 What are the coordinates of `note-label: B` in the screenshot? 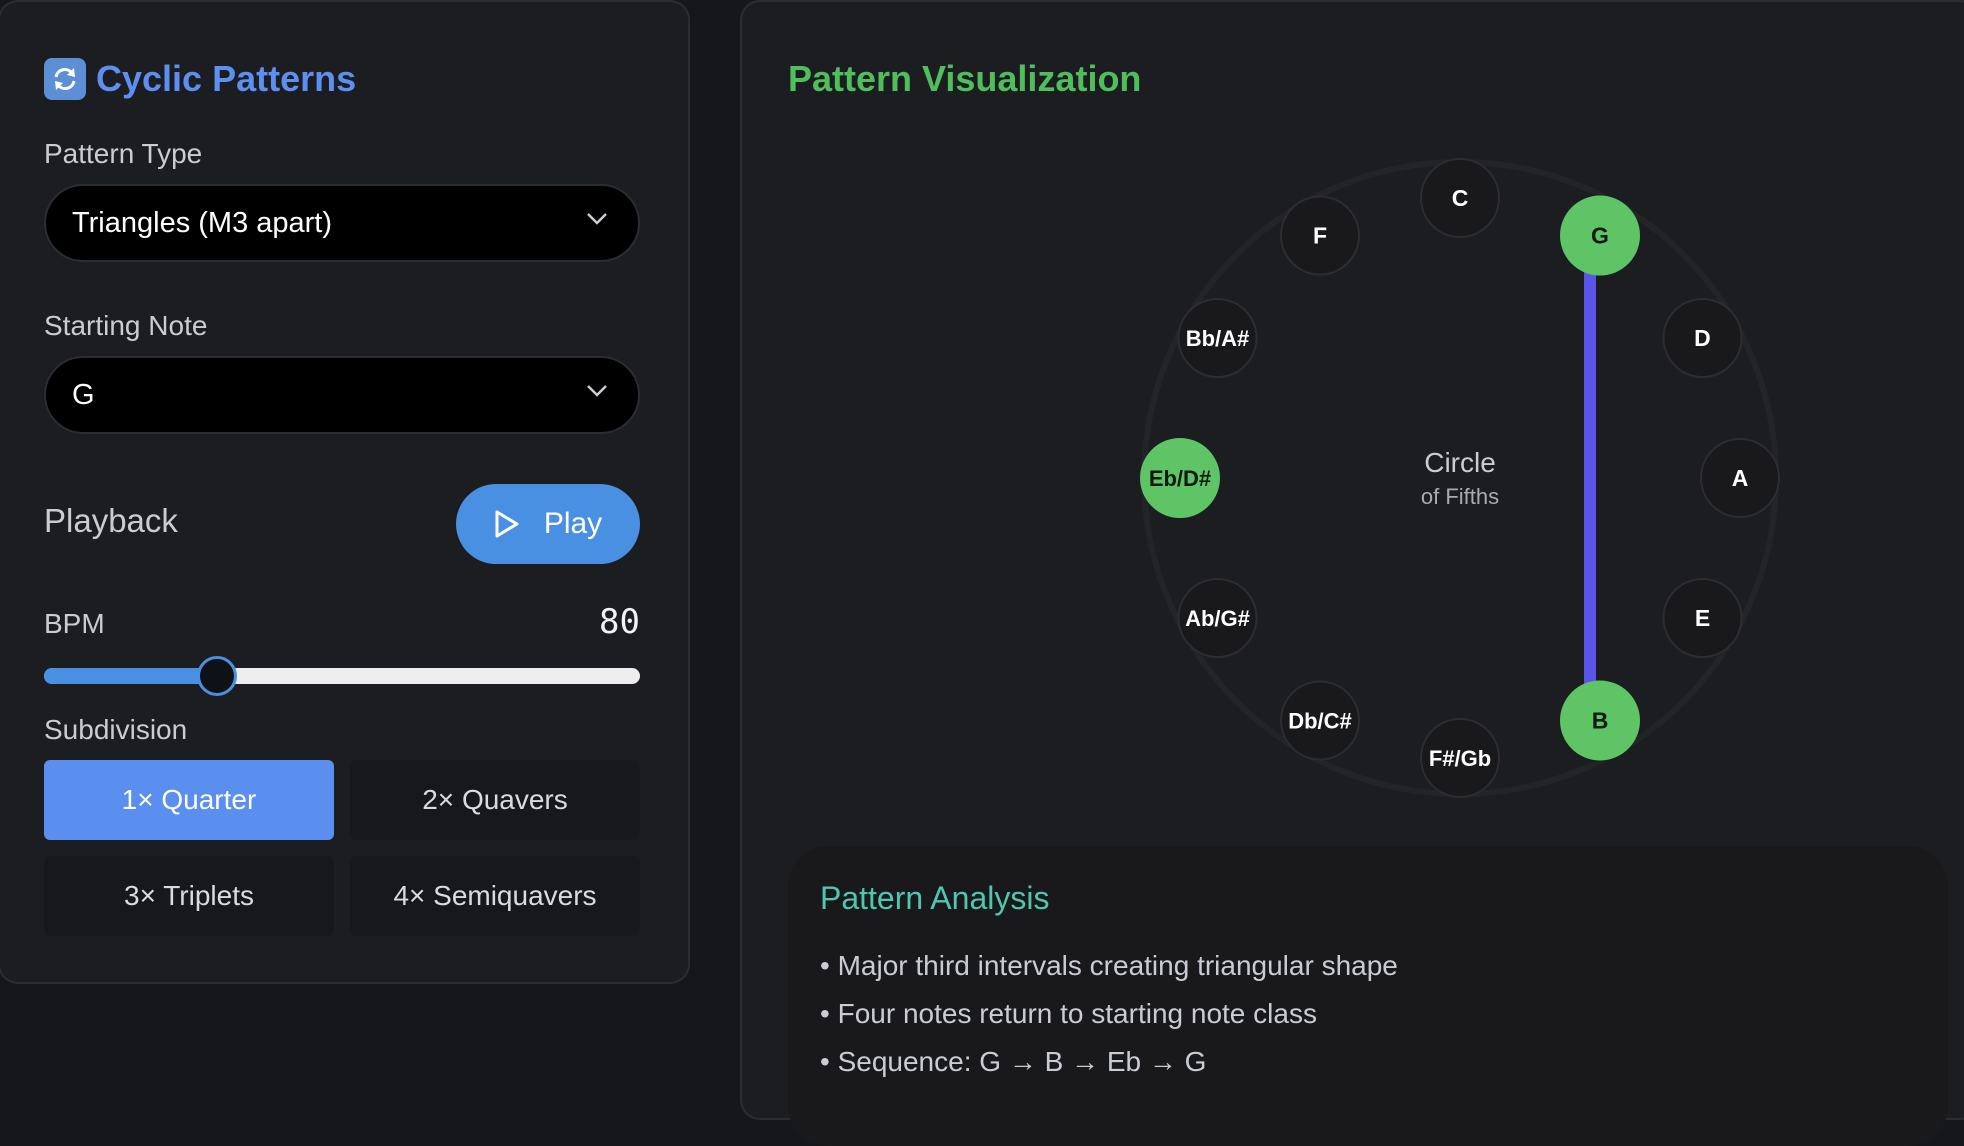 It's located at (1600, 720).